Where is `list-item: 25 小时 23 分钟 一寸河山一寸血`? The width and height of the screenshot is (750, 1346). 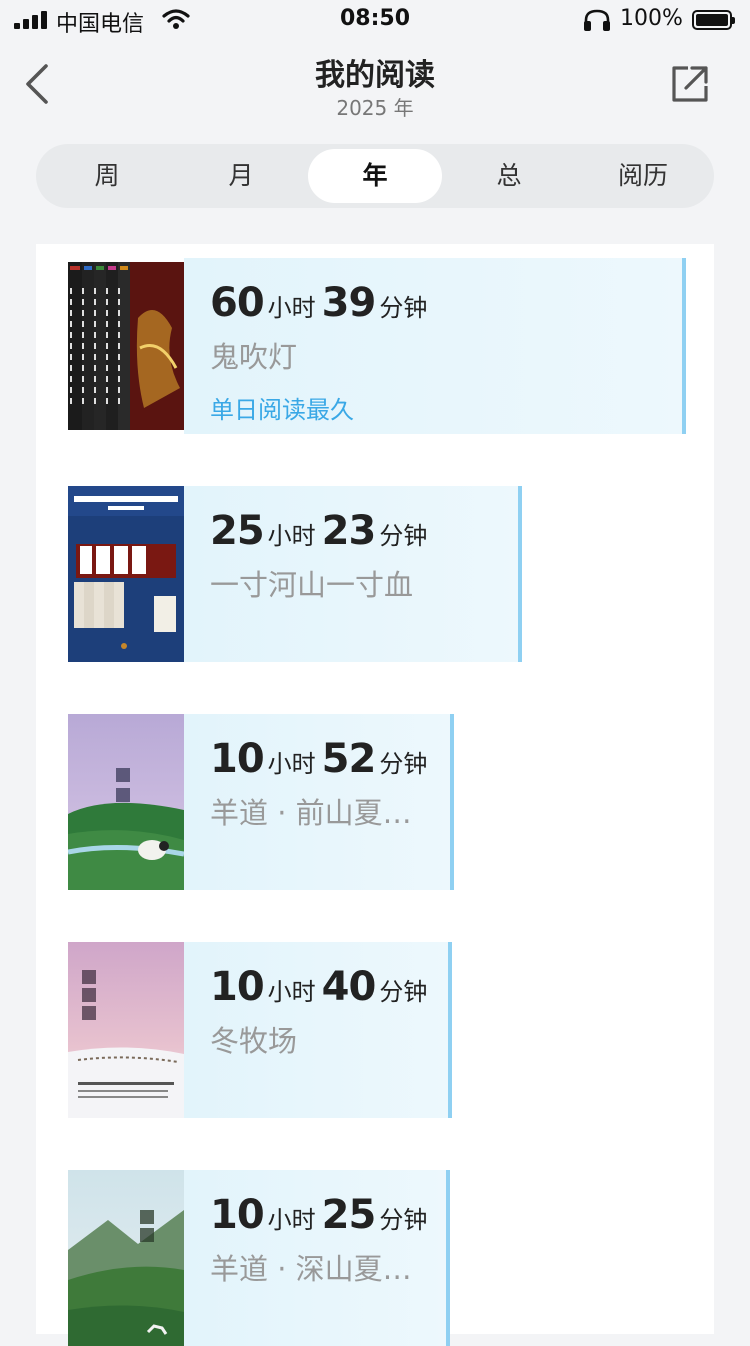 list-item: 25 小时 23 分钟 一寸河山一寸血 is located at coordinates (295, 574).